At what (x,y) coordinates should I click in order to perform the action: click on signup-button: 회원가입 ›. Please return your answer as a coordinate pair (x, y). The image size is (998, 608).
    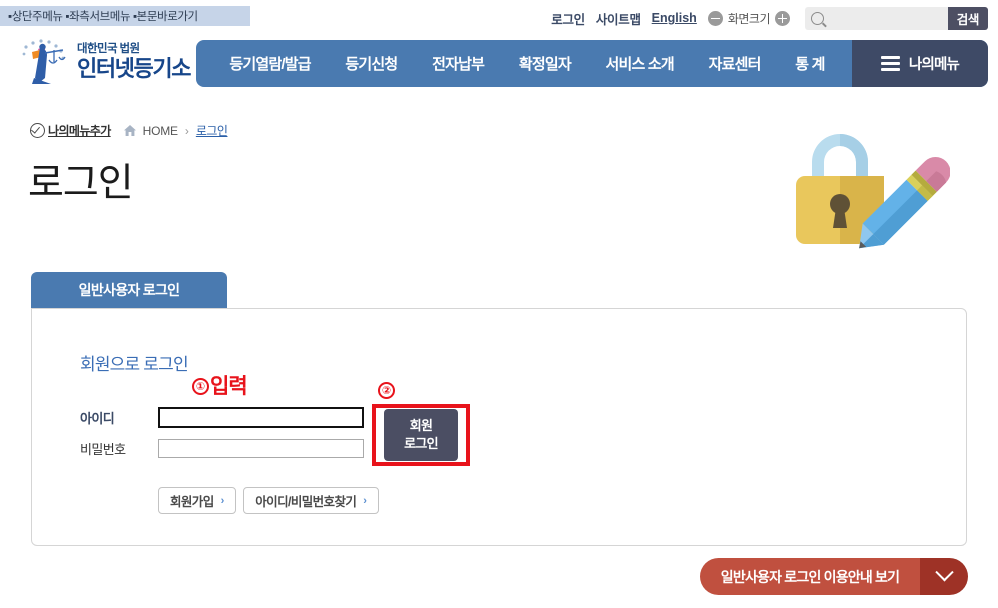
    Looking at the image, I should click on (197, 500).